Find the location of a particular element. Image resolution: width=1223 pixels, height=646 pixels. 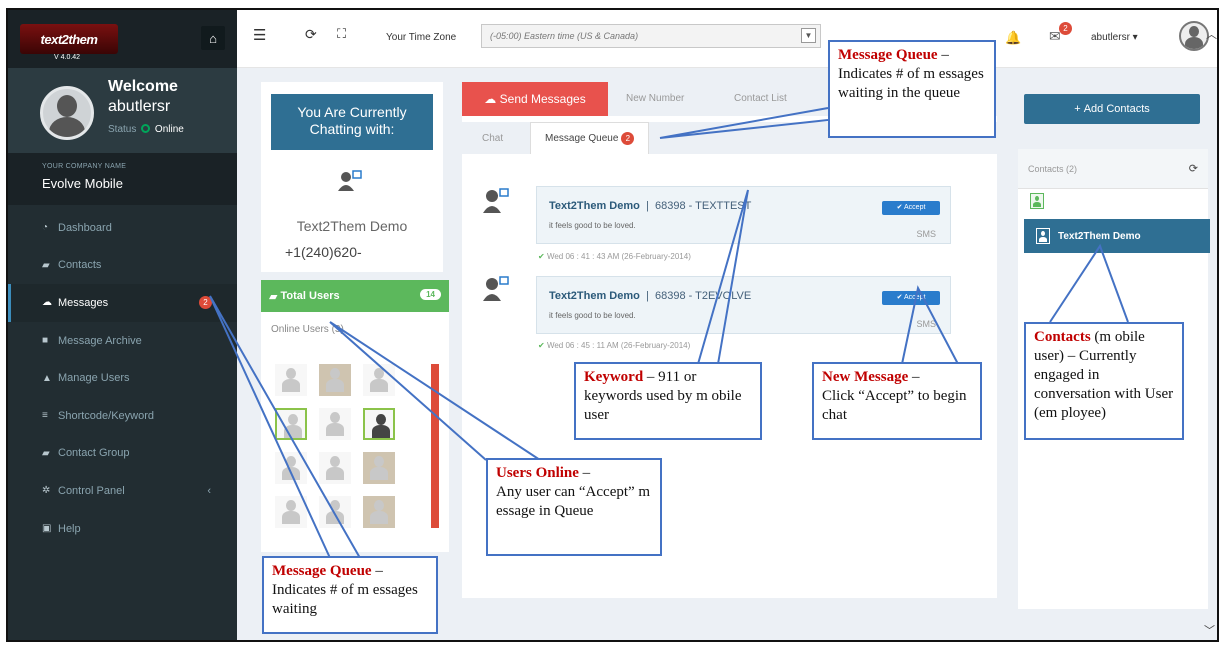

add-contacts-button: + Add Contacts is located at coordinates (1112, 109).